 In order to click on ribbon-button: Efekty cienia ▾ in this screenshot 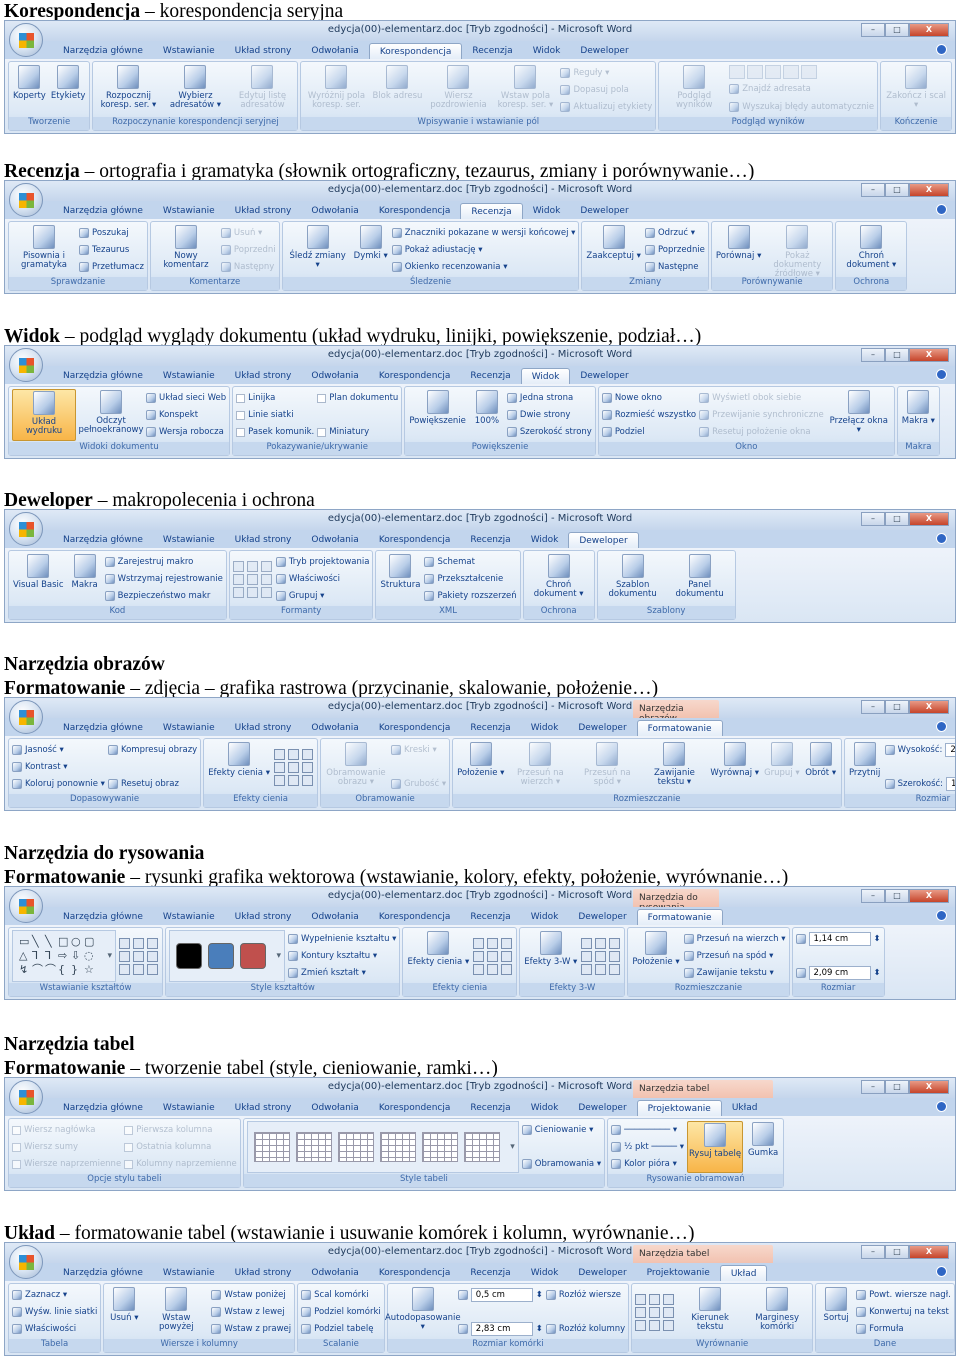, I will do `click(239, 767)`.